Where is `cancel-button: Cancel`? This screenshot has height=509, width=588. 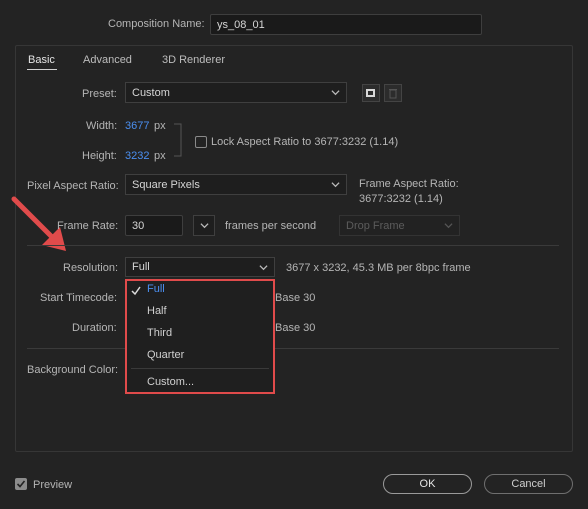
cancel-button: Cancel is located at coordinates (528, 484).